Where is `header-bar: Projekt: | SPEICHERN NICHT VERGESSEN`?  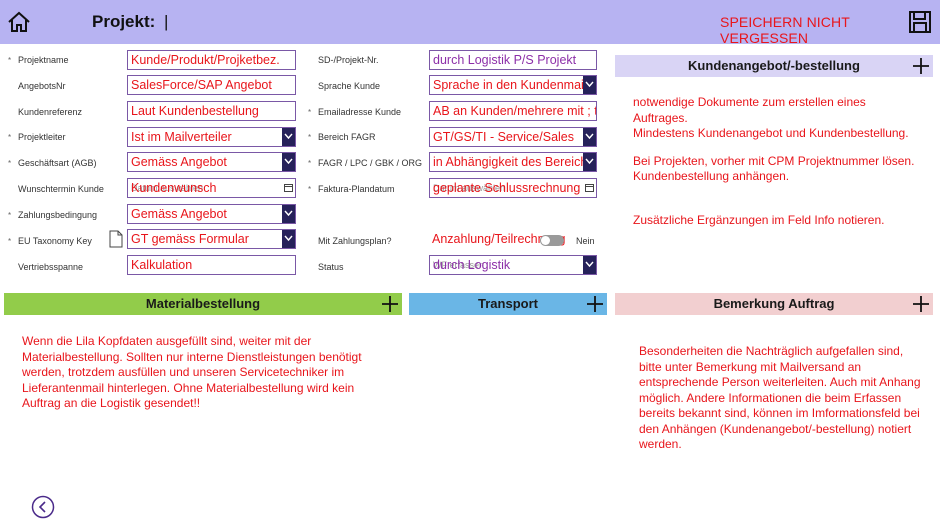 header-bar: Projekt: | SPEICHERN NICHT VERGESSEN is located at coordinates (470, 23).